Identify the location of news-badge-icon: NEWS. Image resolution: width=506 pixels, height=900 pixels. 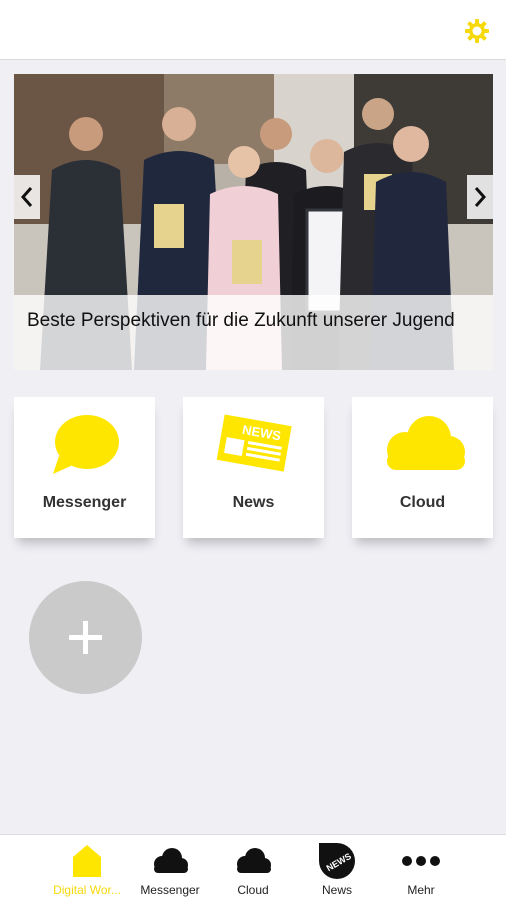
(337, 861).